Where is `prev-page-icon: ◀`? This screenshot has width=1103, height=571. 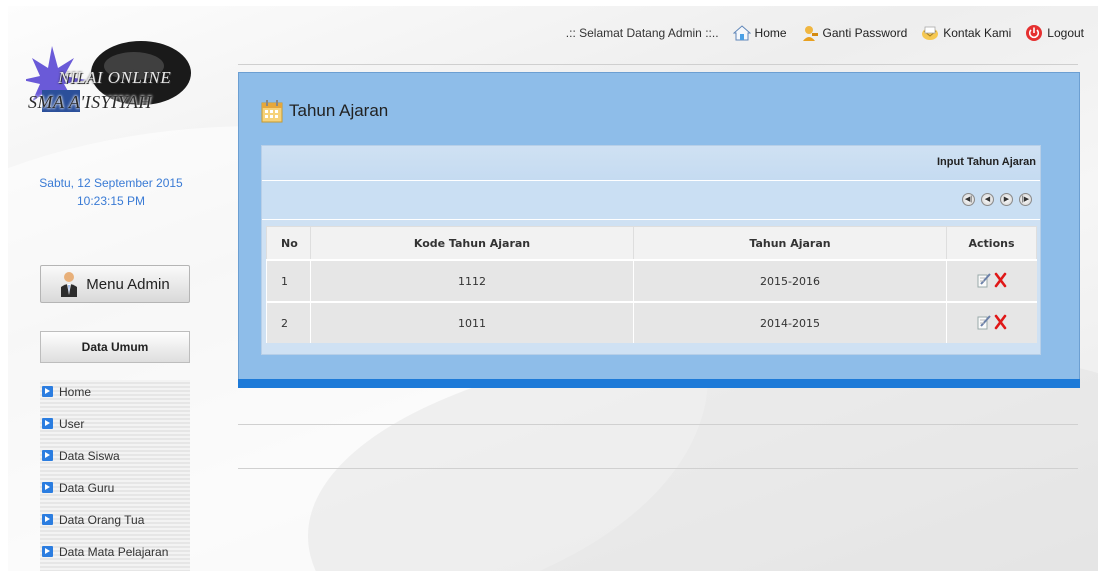
prev-page-icon: ◀ is located at coordinates (987, 199).